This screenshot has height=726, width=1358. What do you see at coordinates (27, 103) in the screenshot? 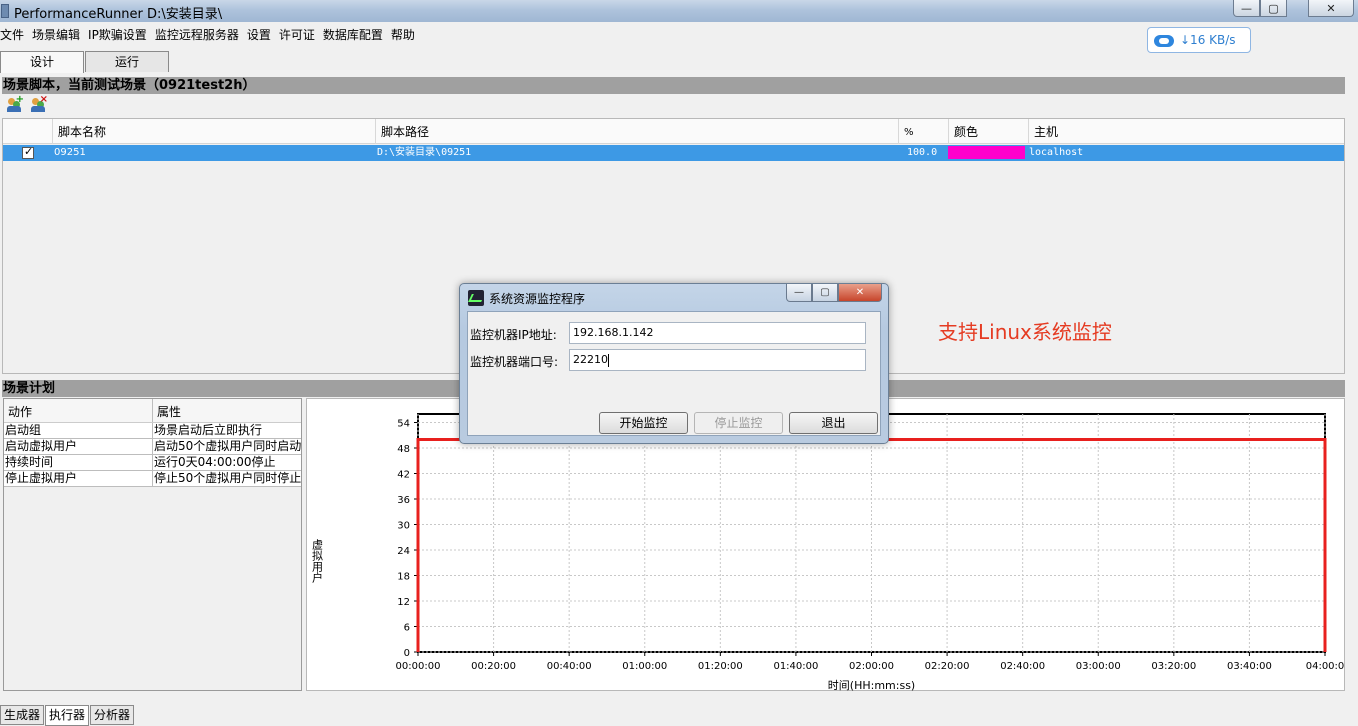
I see `script-toolbar` at bounding box center [27, 103].